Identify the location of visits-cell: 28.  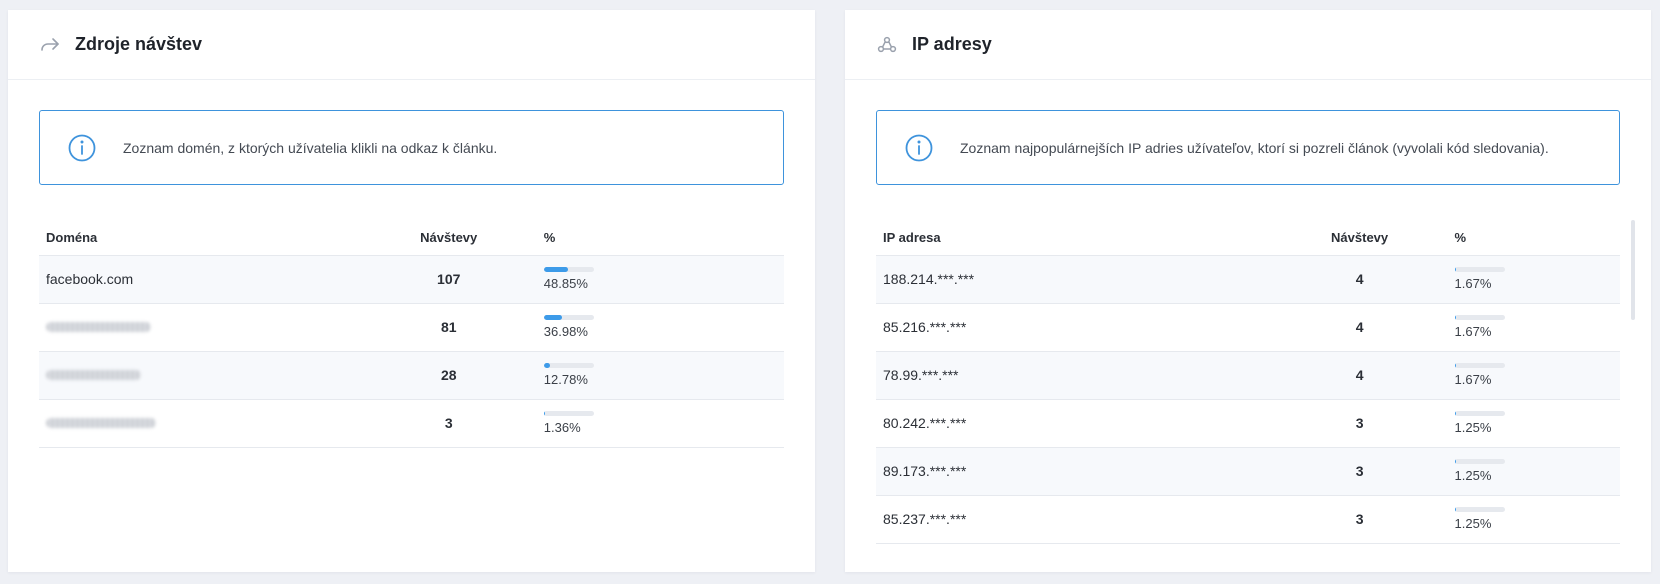
(448, 375).